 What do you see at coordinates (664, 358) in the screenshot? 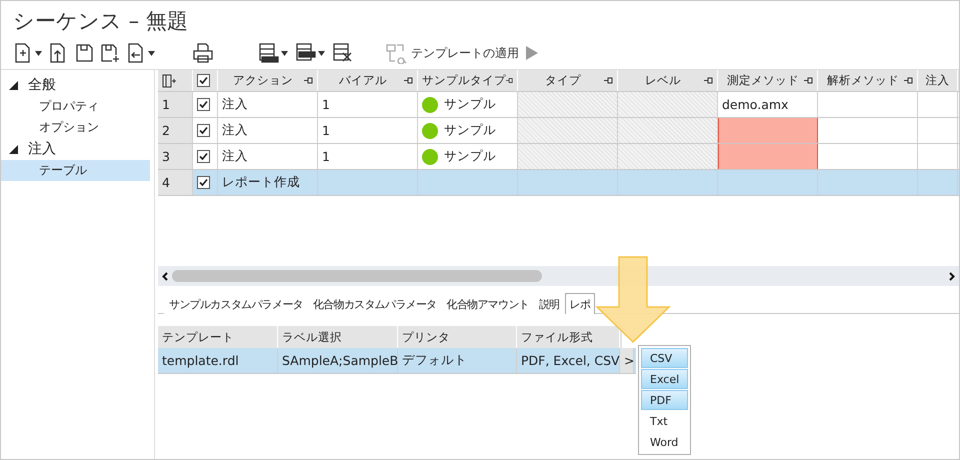
I see `dropdown-option: CSV` at bounding box center [664, 358].